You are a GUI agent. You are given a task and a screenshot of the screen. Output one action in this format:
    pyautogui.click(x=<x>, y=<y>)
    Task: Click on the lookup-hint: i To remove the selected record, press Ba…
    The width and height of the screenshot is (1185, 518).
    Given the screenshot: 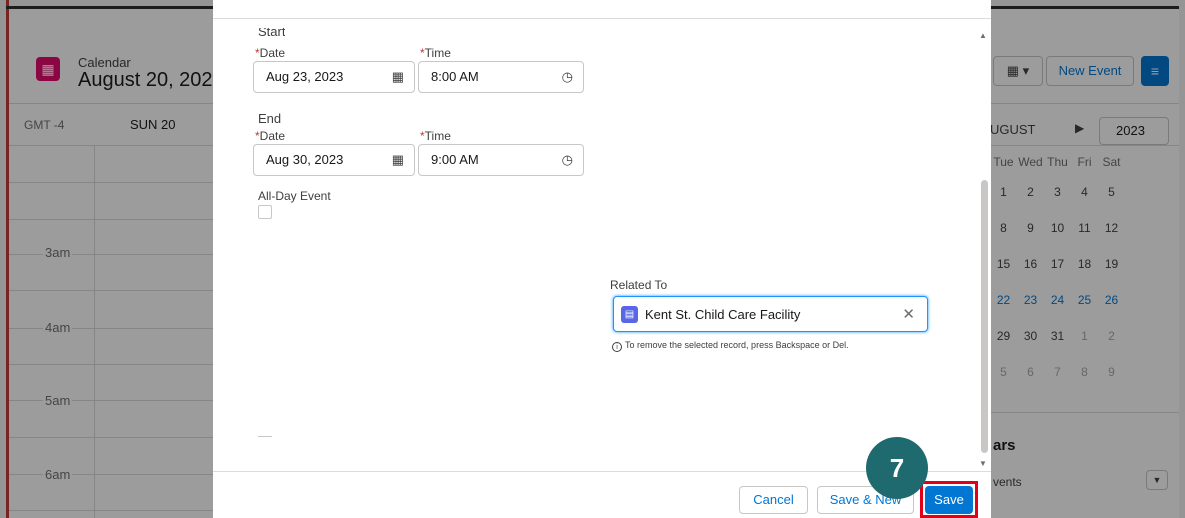 What is the action you would take?
    pyautogui.click(x=730, y=346)
    